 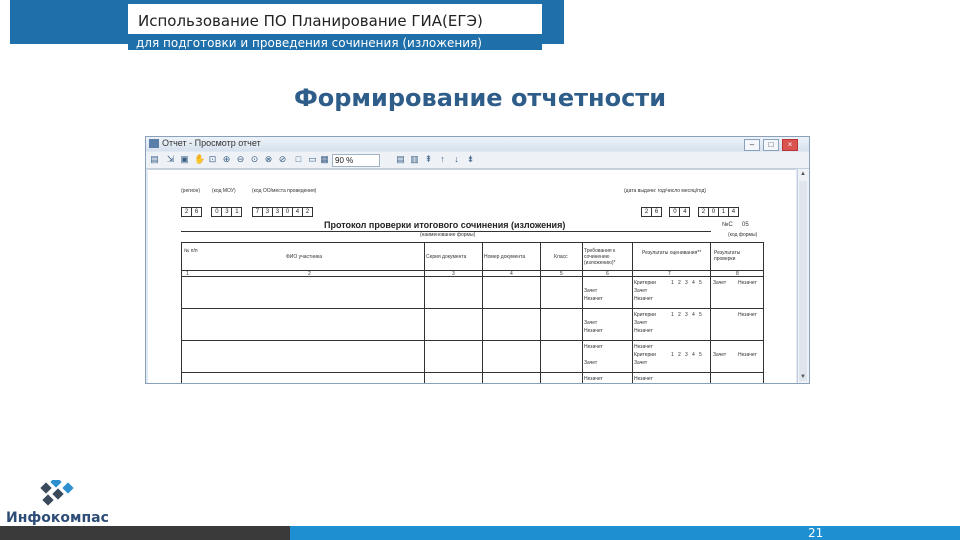 I want to click on page-setup-icon: ▥, so click(x=414, y=159).